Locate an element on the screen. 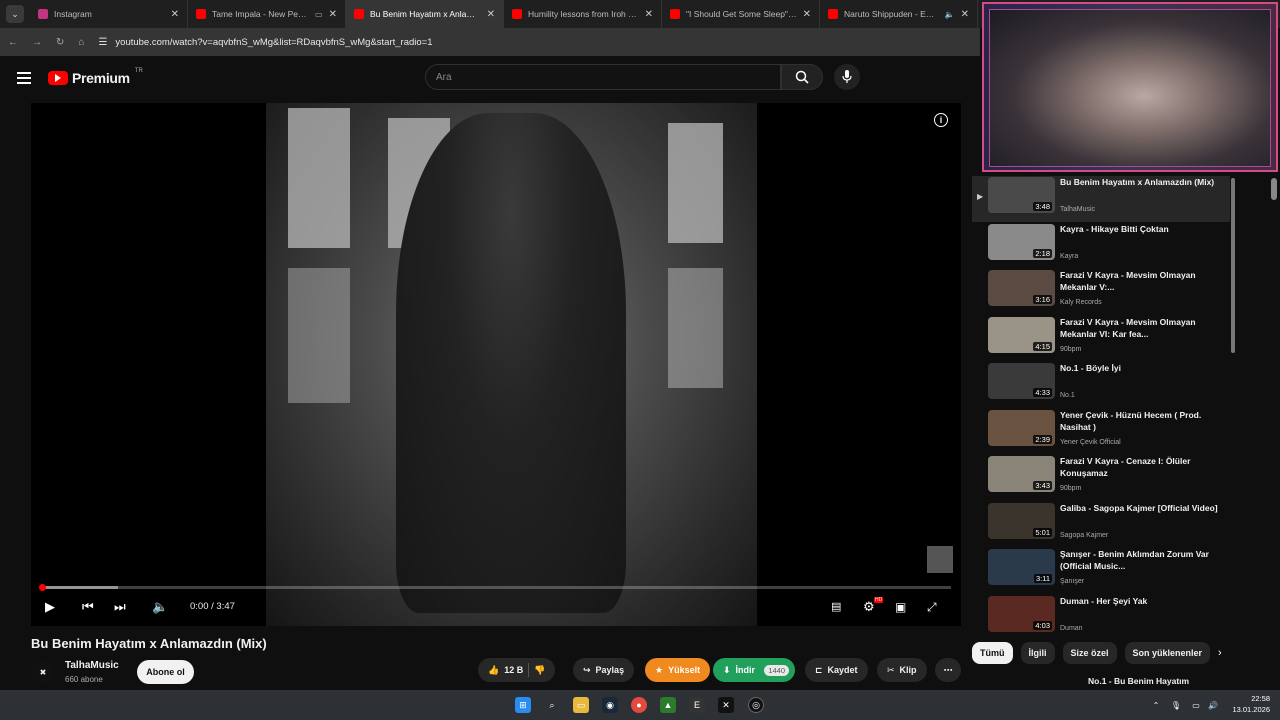 This screenshot has width=1280, height=720. filter-chip: Tümü is located at coordinates (992, 653).